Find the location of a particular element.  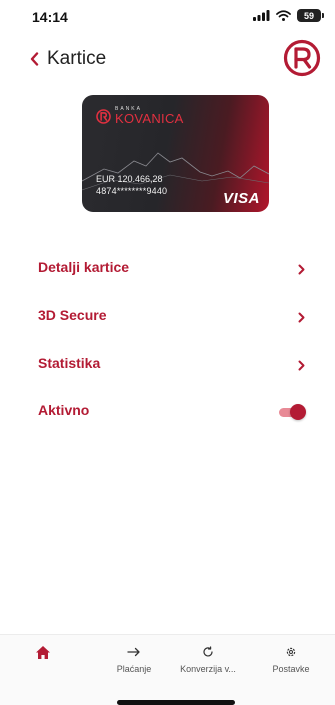

arrow-right-icon is located at coordinates (134, 652).